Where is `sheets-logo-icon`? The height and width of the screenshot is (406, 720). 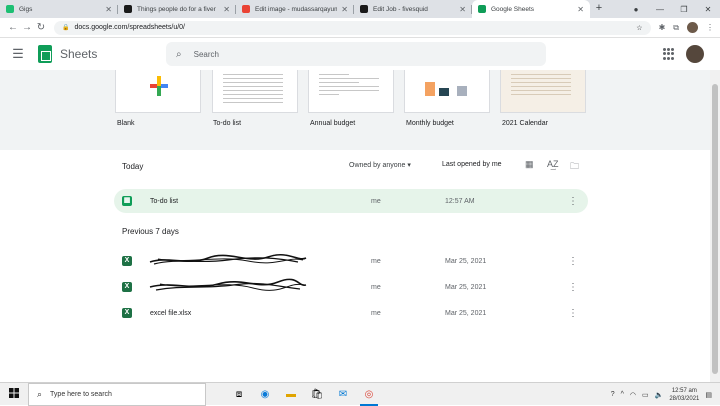 sheets-logo-icon is located at coordinates (45, 54).